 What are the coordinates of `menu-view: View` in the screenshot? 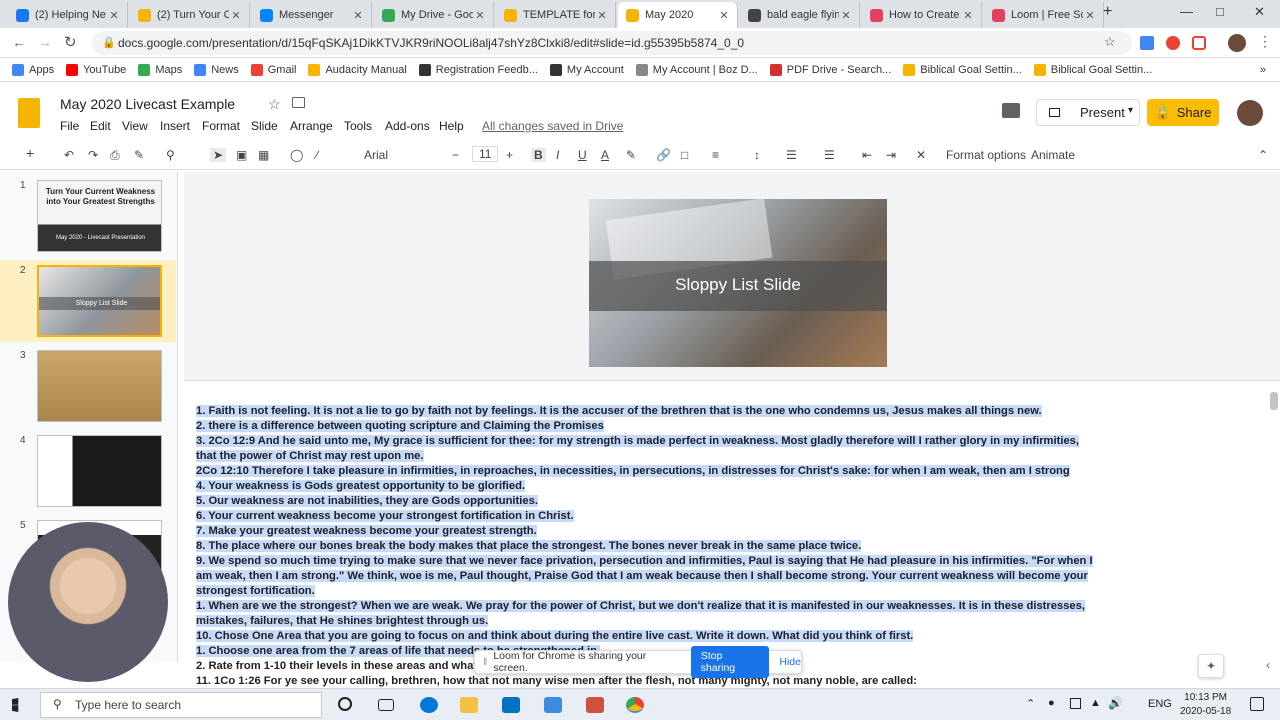 It's located at (135, 126).